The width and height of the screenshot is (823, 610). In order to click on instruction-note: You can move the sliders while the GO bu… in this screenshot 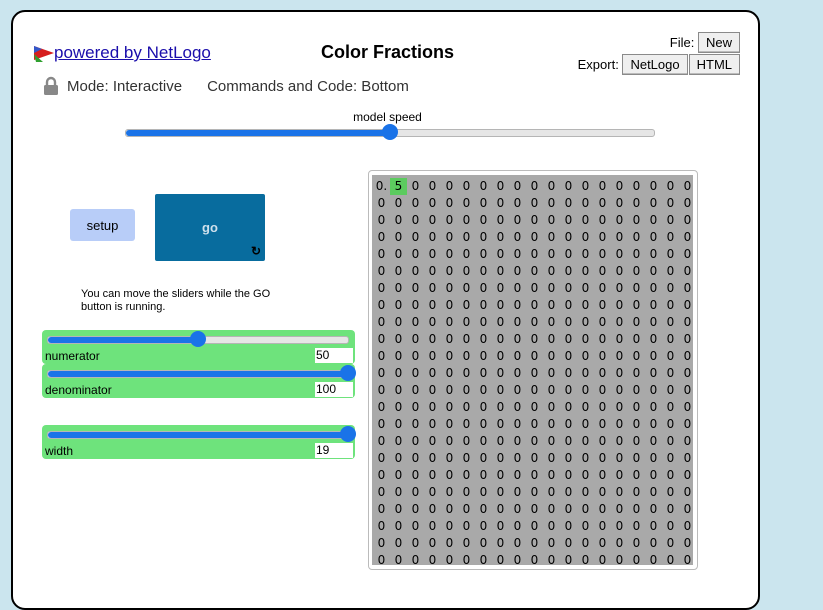, I will do `click(176, 300)`.